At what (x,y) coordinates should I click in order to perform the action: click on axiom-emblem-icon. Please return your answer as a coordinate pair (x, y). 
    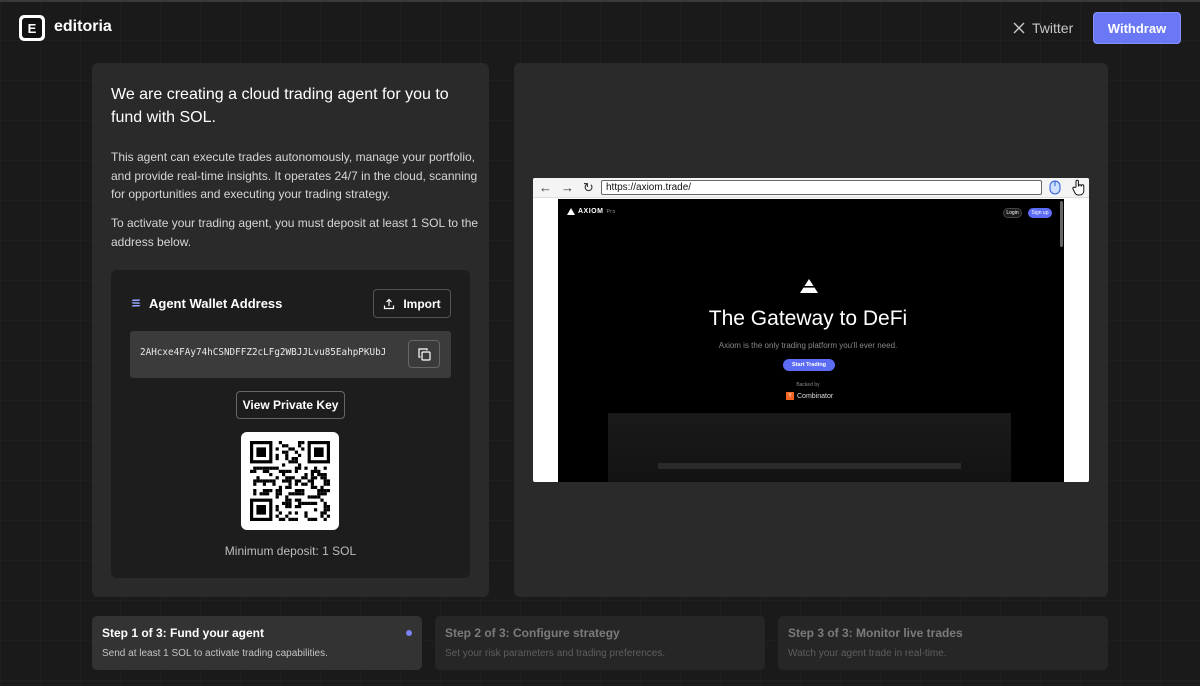
    Looking at the image, I should click on (809, 286).